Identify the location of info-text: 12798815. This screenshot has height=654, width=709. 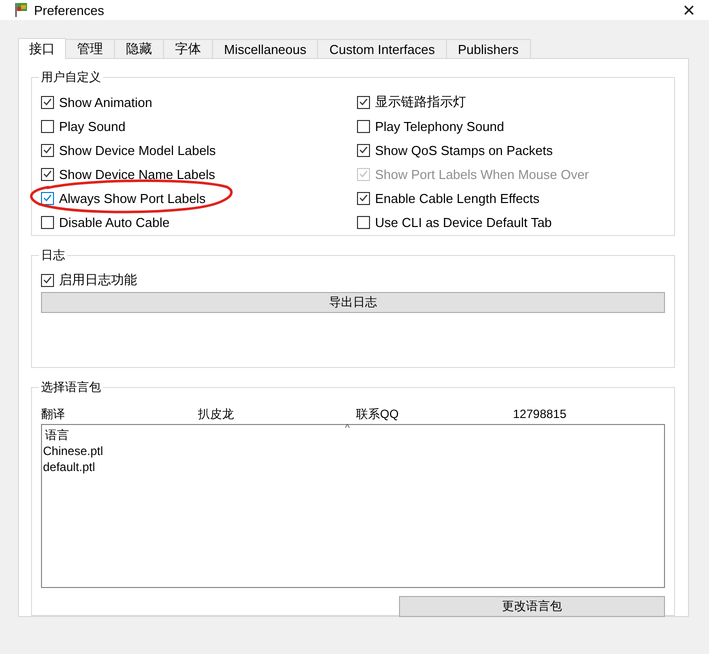
(540, 414).